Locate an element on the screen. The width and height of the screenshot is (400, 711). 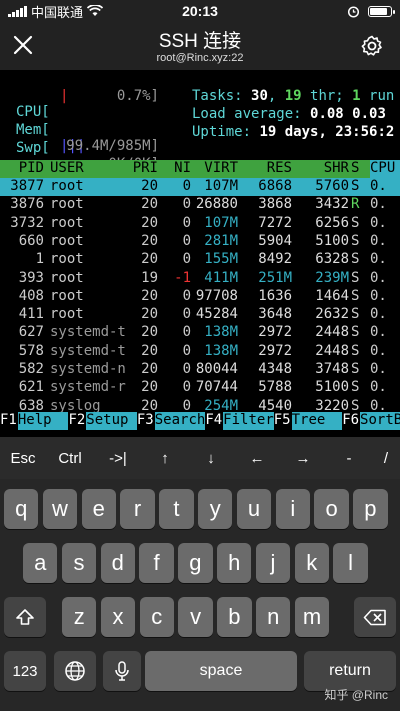
key-c: c is located at coordinates (156, 617).